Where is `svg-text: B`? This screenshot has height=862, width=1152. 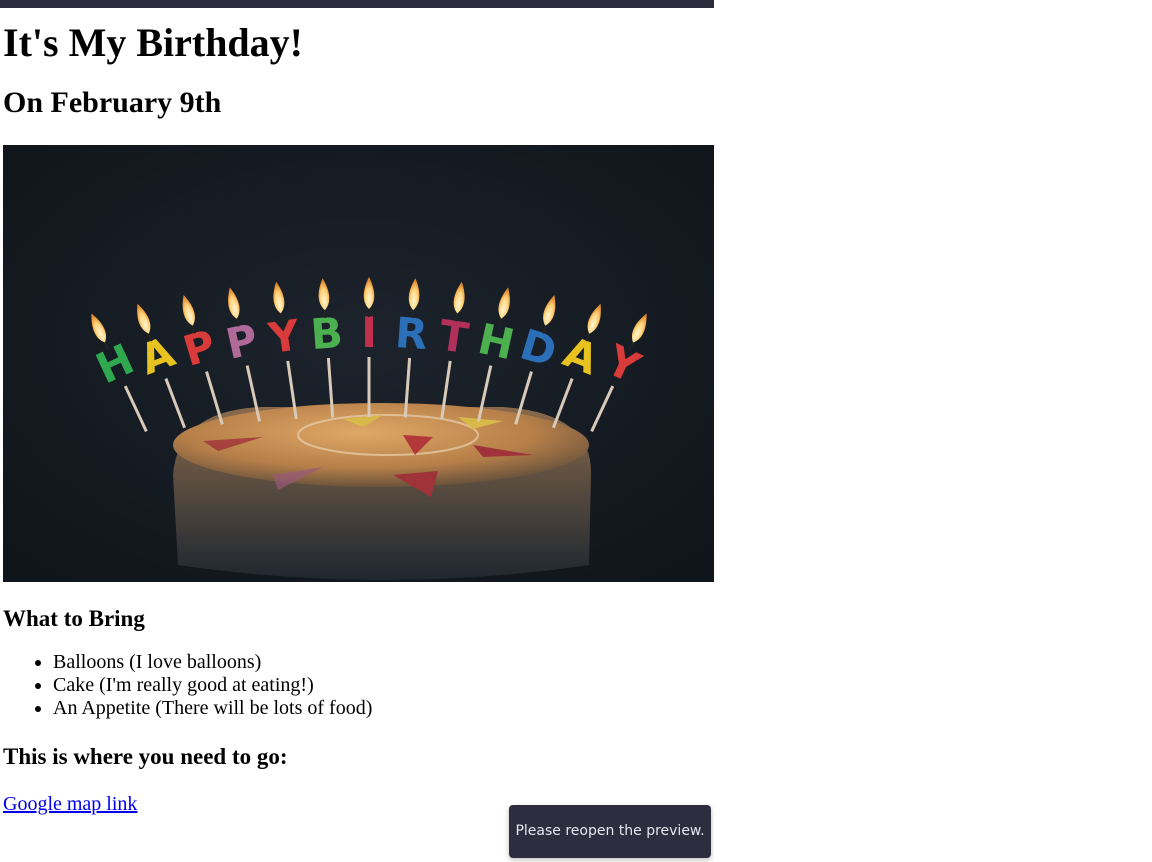 svg-text: B is located at coordinates (326, 333).